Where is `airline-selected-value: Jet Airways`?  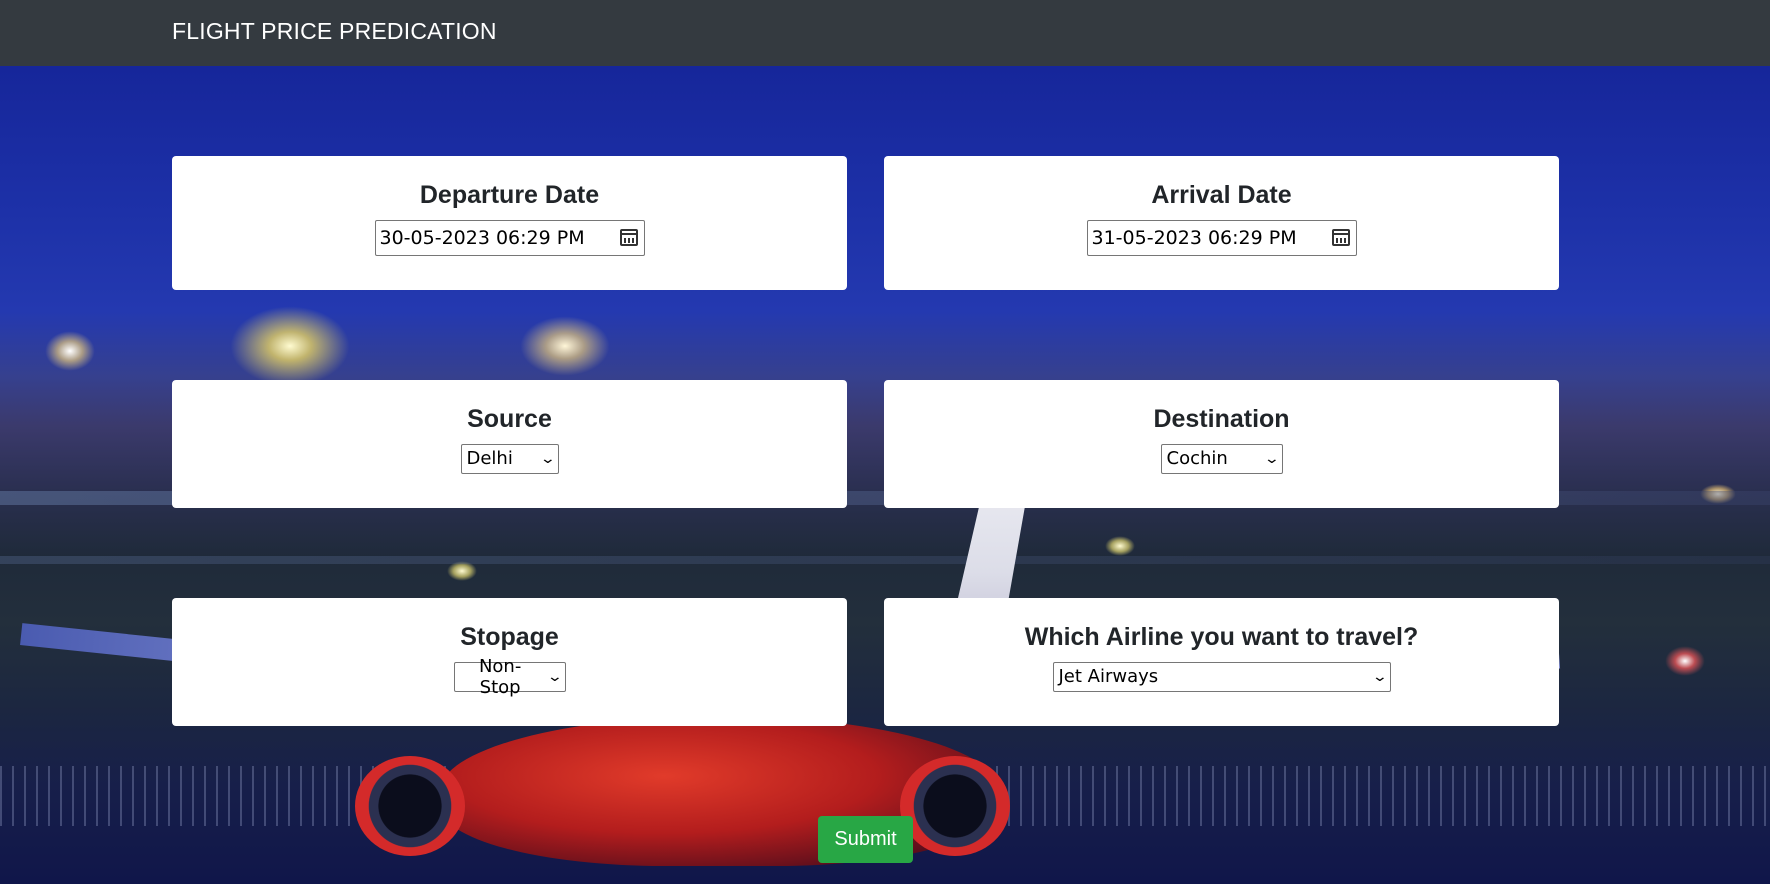 airline-selected-value: Jet Airways is located at coordinates (1108, 676).